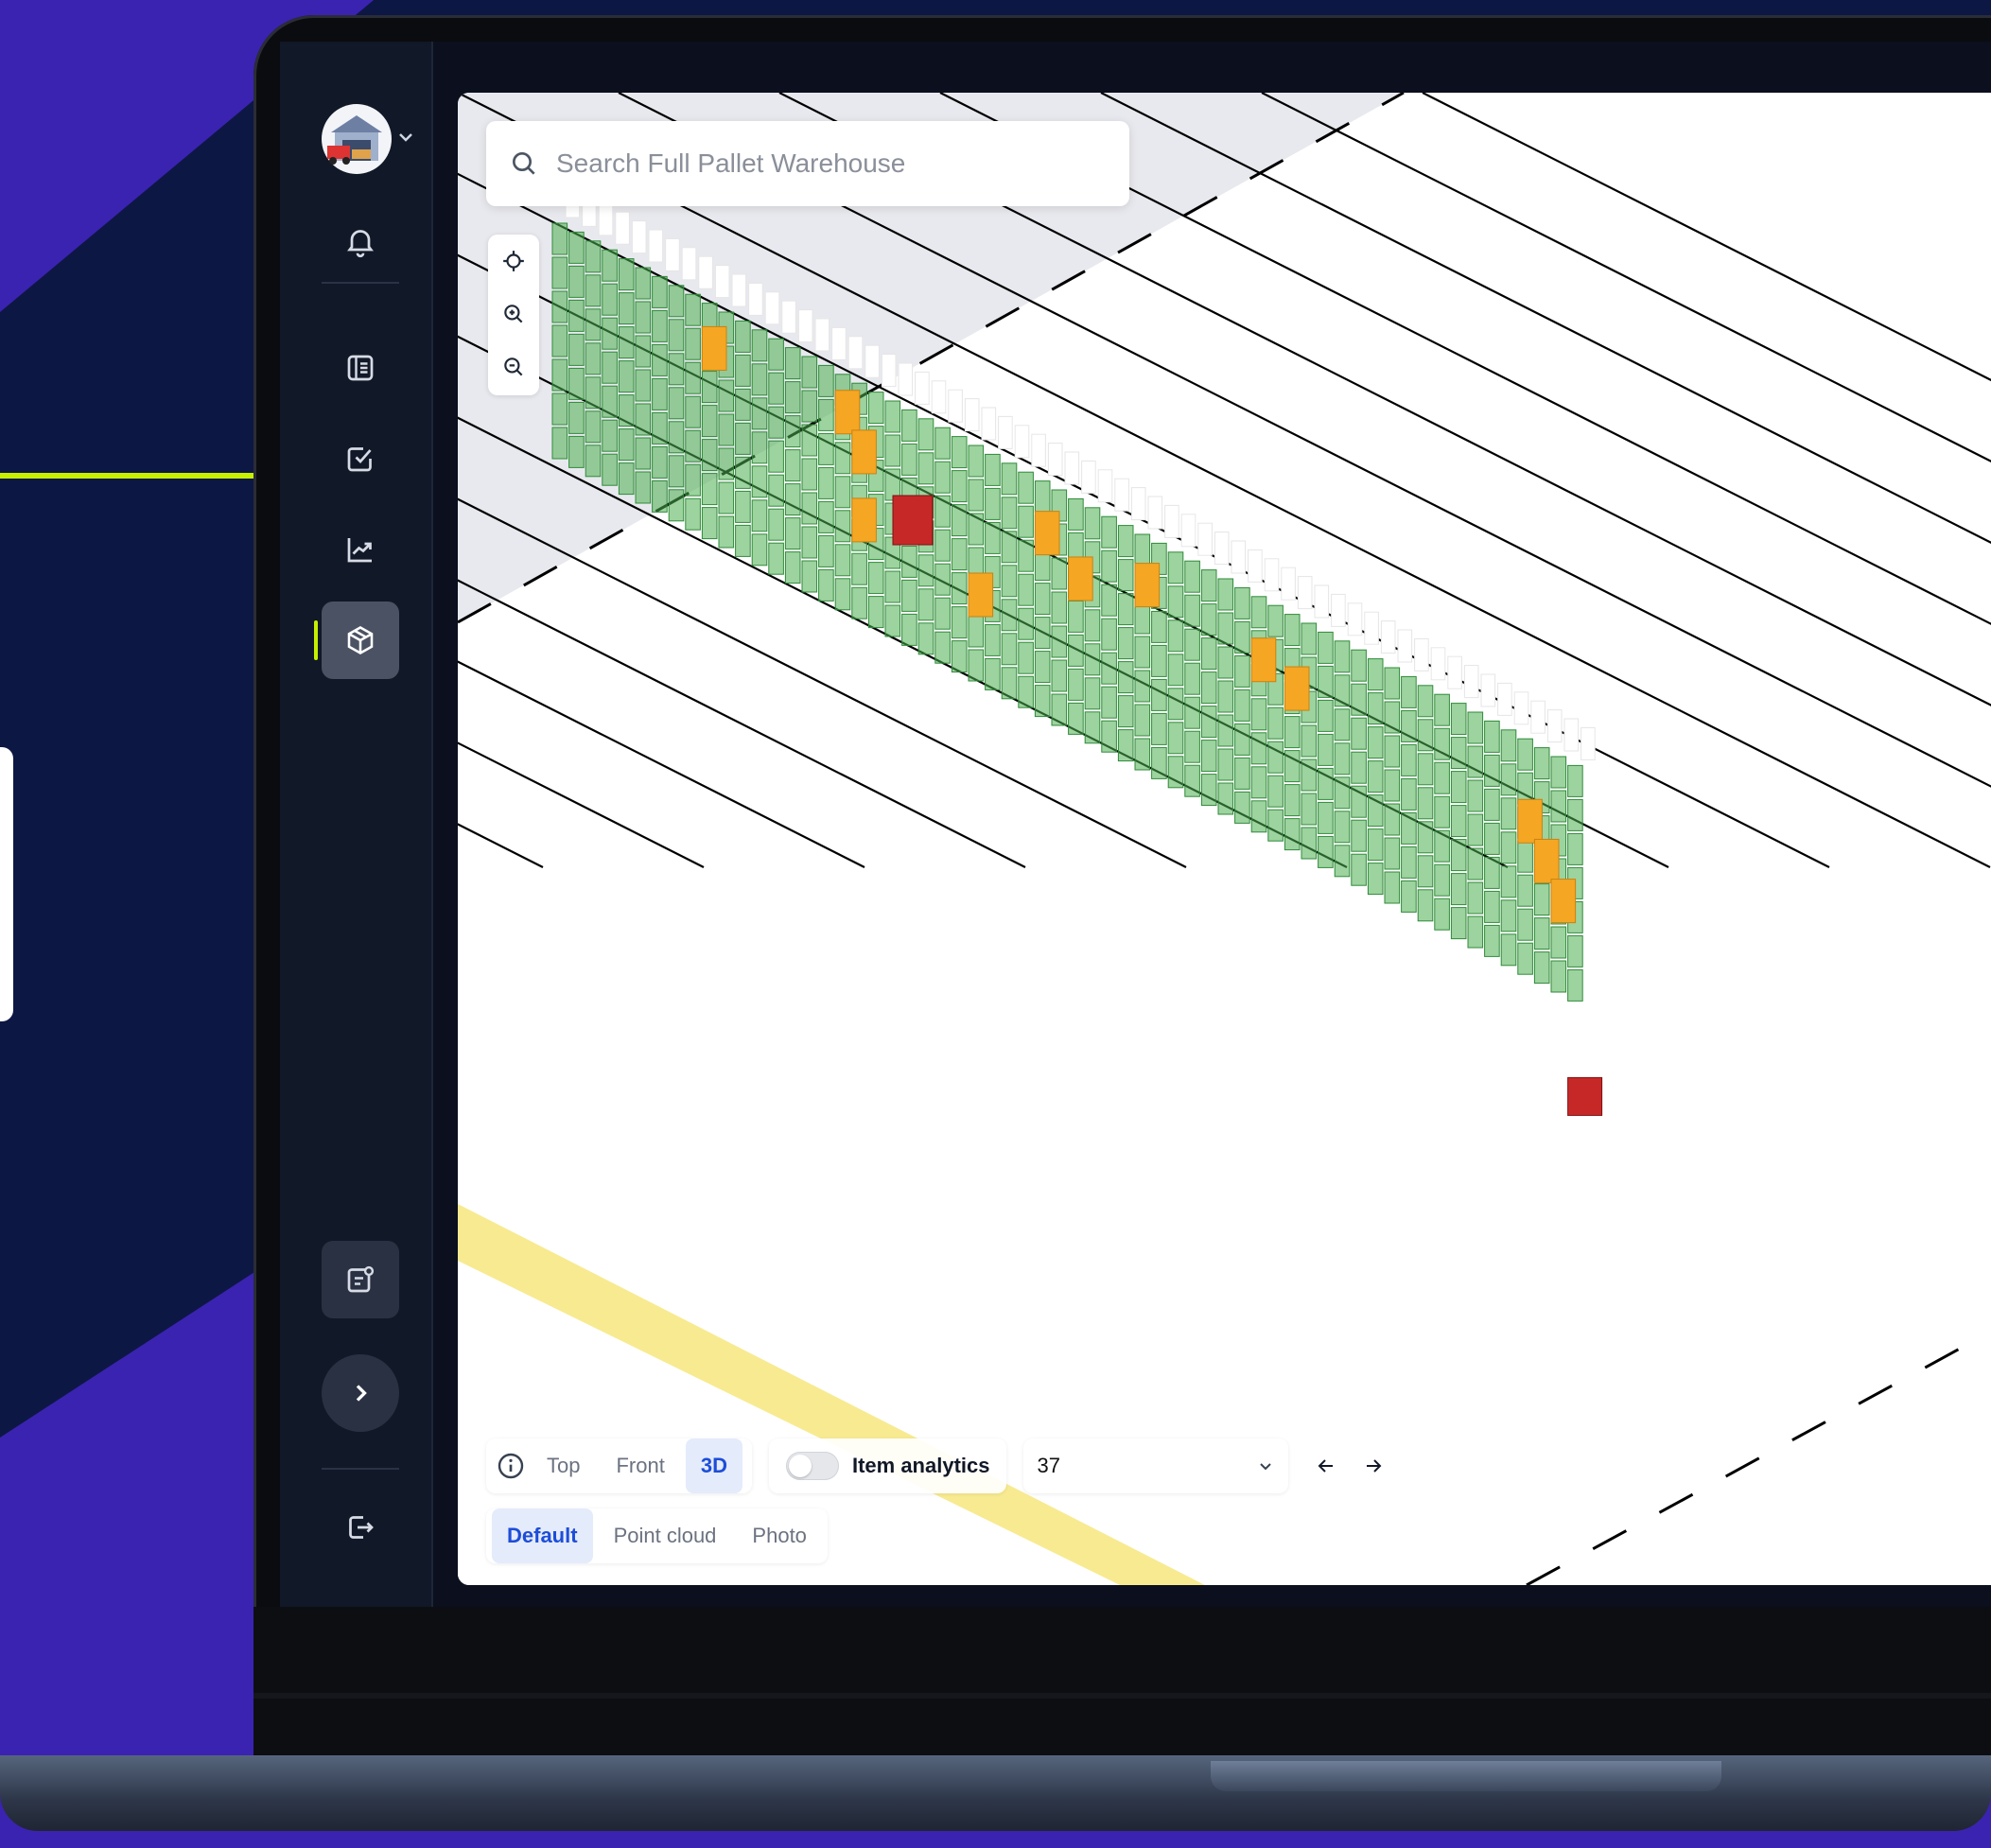 Image resolution: width=1991 pixels, height=1848 pixels. Describe the element at coordinates (367, 140) in the screenshot. I see `warehouse-avatar-button` at that location.